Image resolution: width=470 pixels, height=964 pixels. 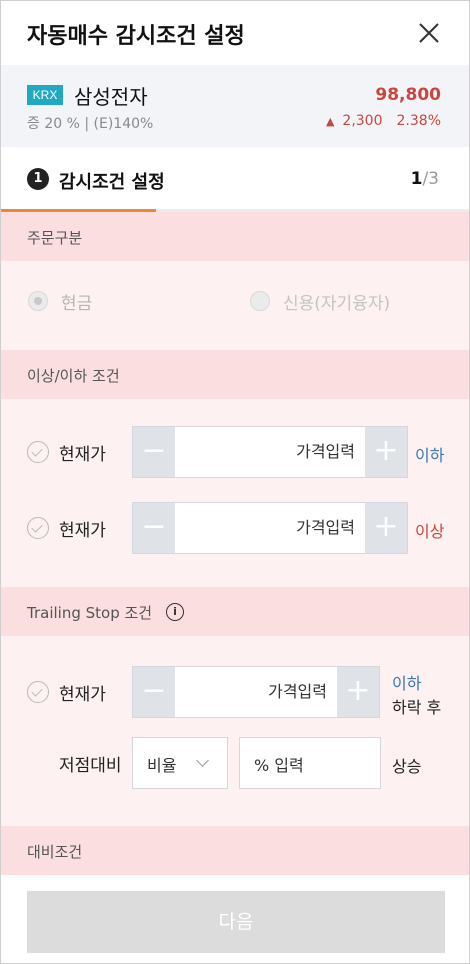 I want to click on triangle-up-icon: ▲, so click(x=330, y=121).